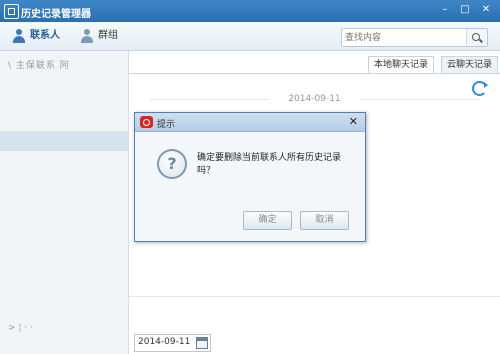 The height and width of the screenshot is (354, 500). What do you see at coordinates (250, 122) in the screenshot?
I see `dialog-title-bar: 提示 ✕` at bounding box center [250, 122].